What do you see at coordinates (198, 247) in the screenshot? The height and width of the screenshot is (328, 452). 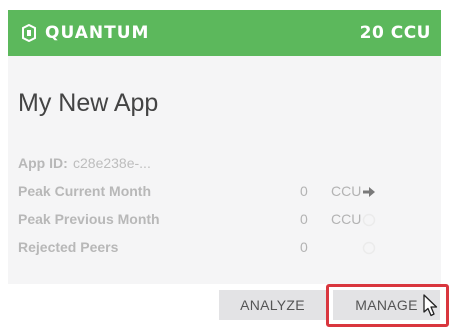 I see `stat-row-rejected-peers: Rejected Peers 0` at bounding box center [198, 247].